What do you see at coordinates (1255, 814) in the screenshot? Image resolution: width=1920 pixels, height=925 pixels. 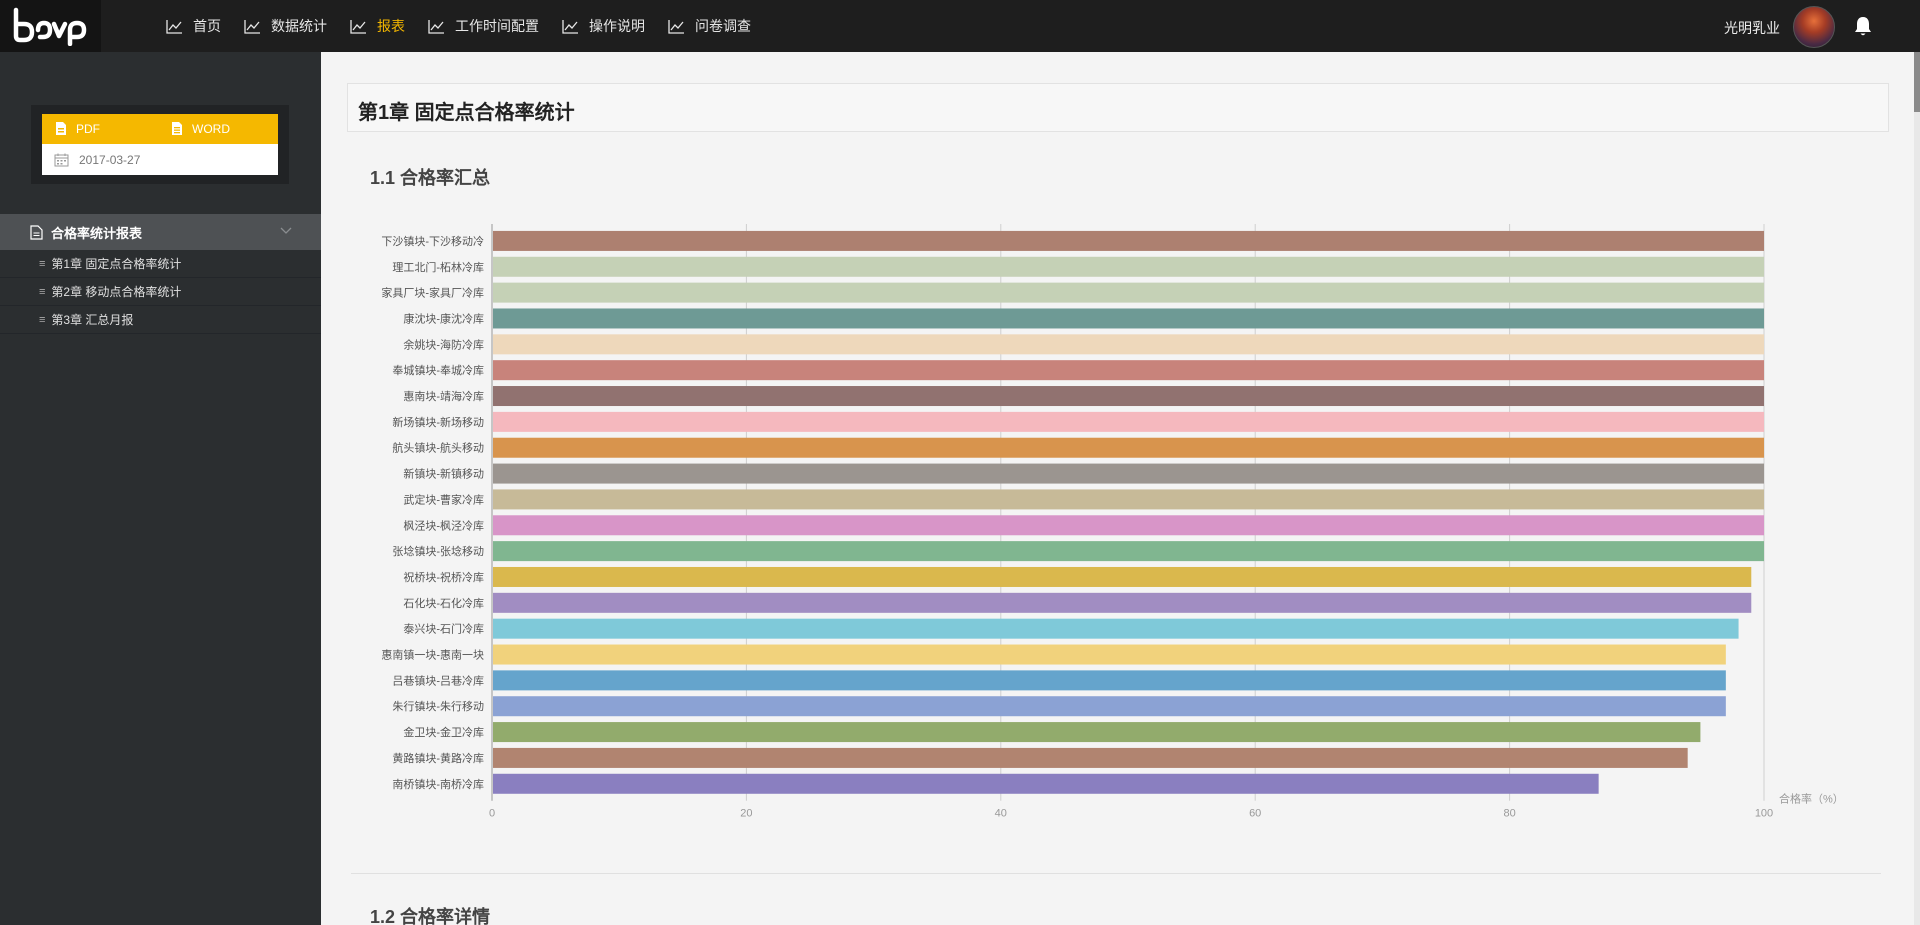 I see `x-tick-label: 60` at bounding box center [1255, 814].